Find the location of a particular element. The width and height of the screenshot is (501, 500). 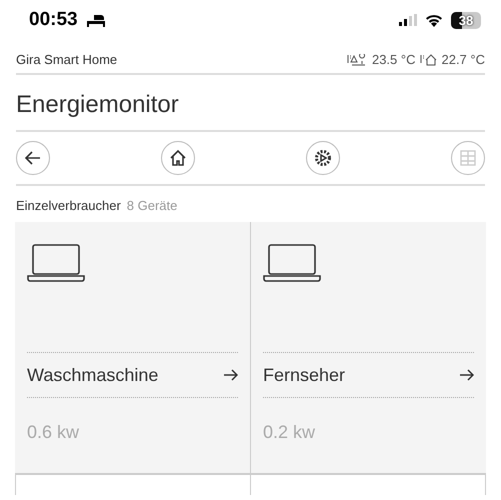

app-name: Gira Smart Home is located at coordinates (67, 59).